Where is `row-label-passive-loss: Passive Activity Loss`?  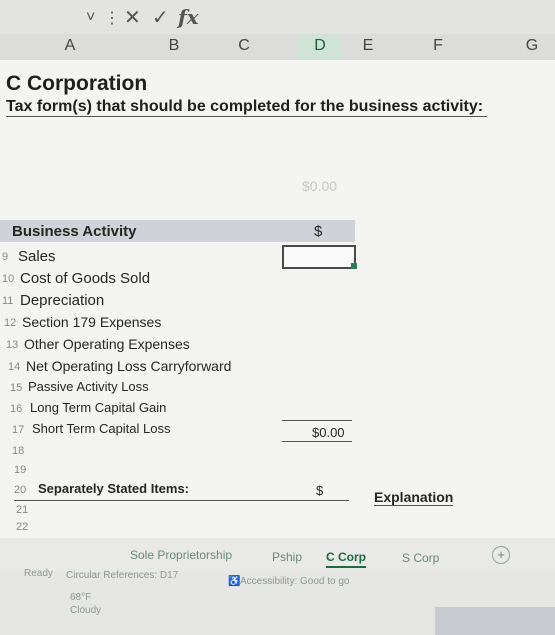
row-label-passive-loss: Passive Activity Loss is located at coordinates (88, 386).